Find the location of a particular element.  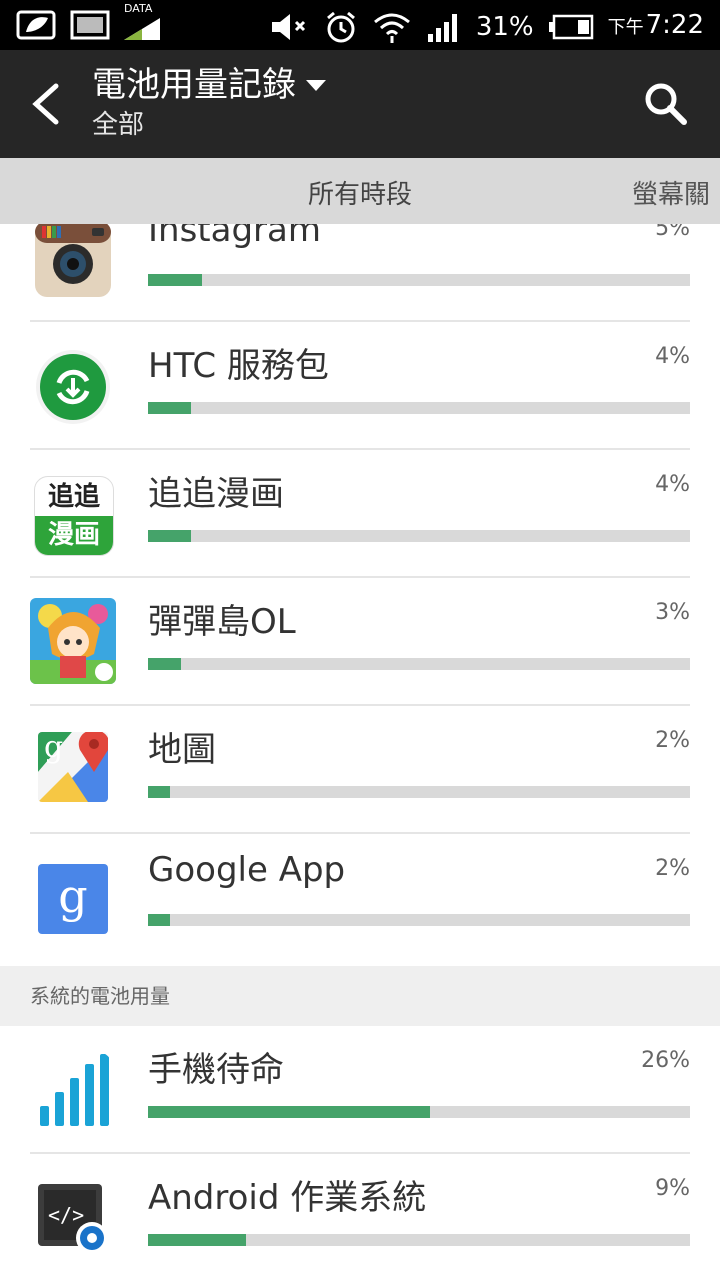

status-left: DATA is located at coordinates (90, 22).